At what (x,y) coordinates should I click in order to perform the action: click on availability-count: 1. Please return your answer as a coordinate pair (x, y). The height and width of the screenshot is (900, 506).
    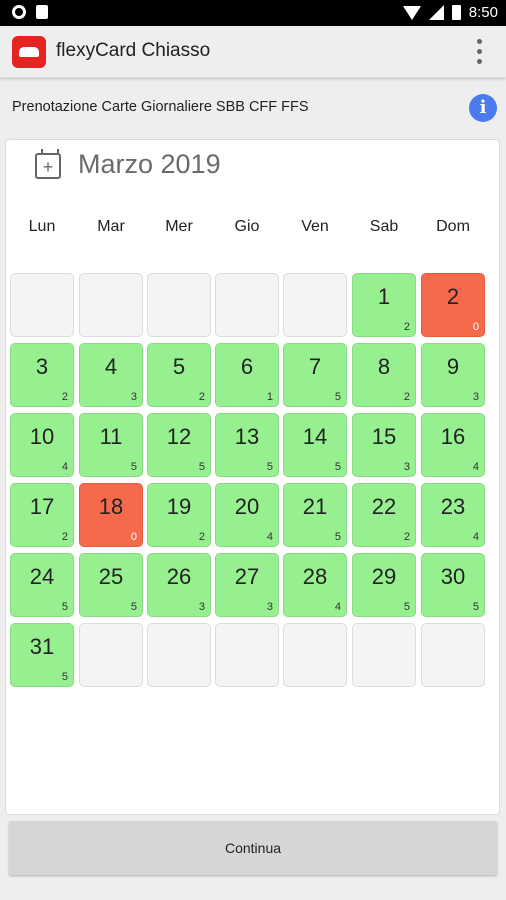
    Looking at the image, I should click on (269, 397).